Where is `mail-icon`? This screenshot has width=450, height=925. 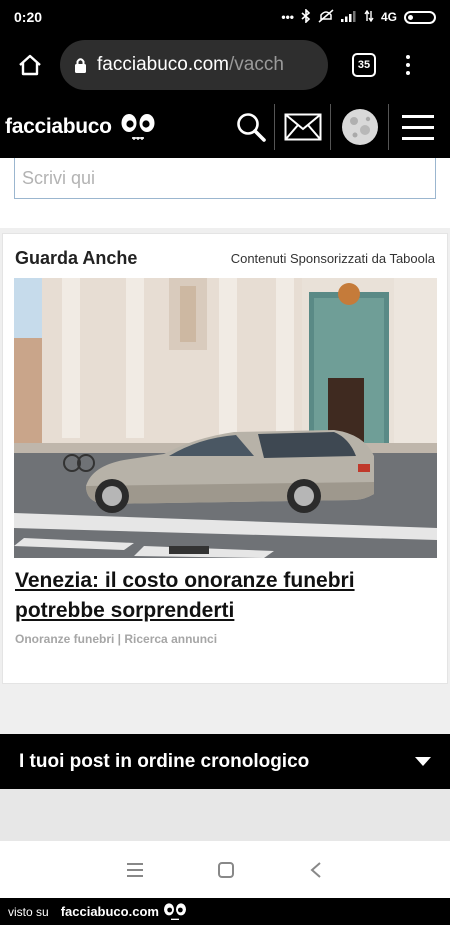 mail-icon is located at coordinates (302, 127).